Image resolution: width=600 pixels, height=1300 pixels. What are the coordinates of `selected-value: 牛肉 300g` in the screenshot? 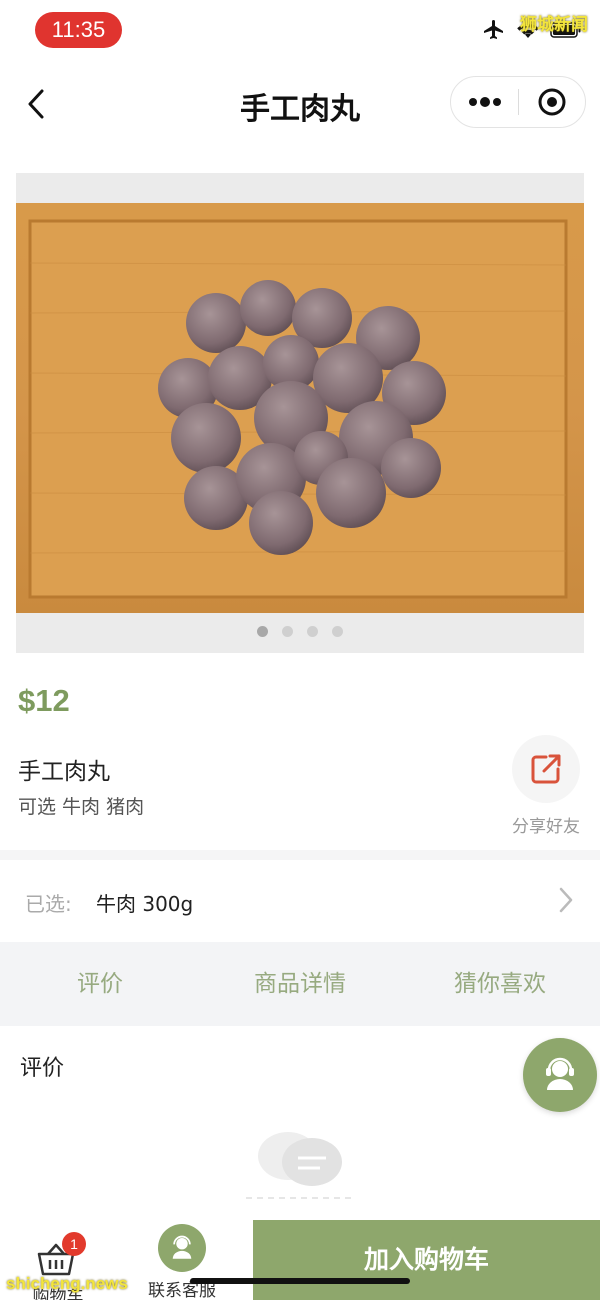 It's located at (145, 904).